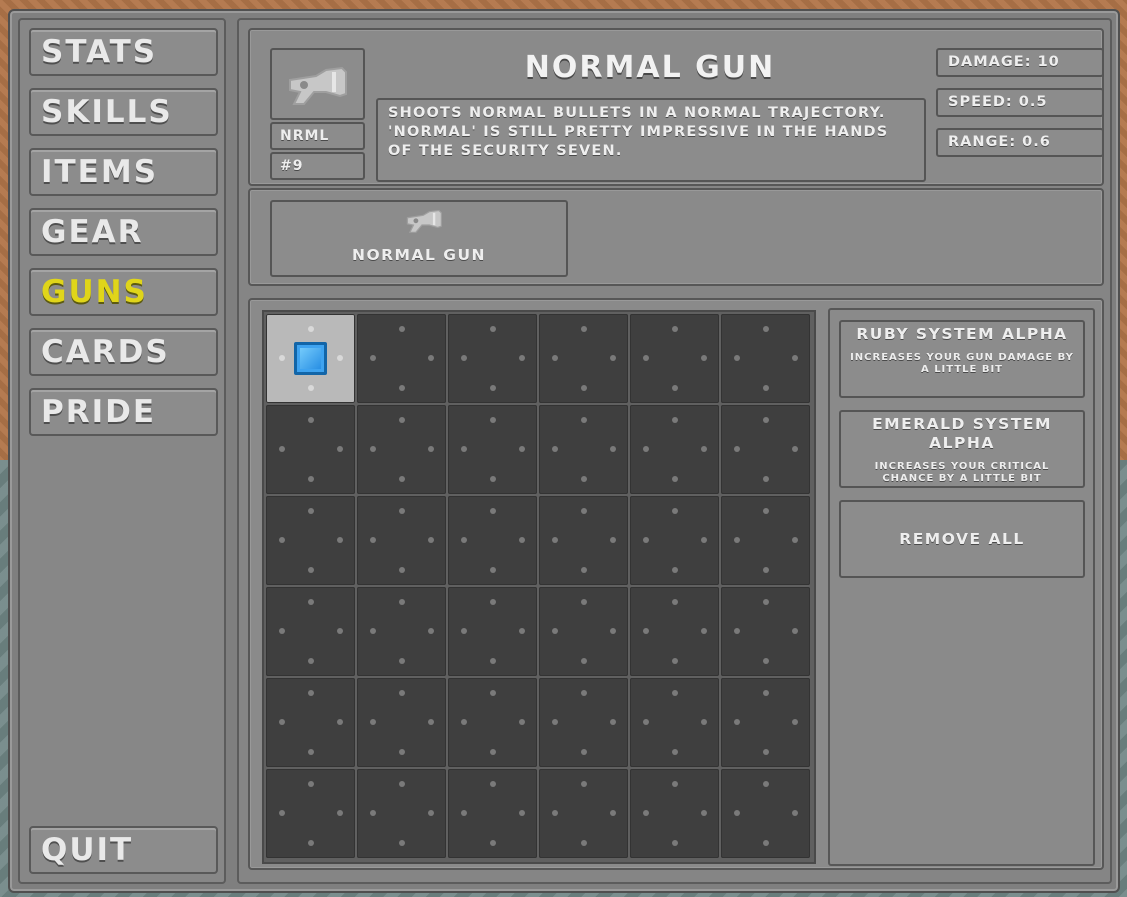 Image resolution: width=1127 pixels, height=897 pixels. What do you see at coordinates (123, 52) in the screenshot?
I see `nav-stats: STATS` at bounding box center [123, 52].